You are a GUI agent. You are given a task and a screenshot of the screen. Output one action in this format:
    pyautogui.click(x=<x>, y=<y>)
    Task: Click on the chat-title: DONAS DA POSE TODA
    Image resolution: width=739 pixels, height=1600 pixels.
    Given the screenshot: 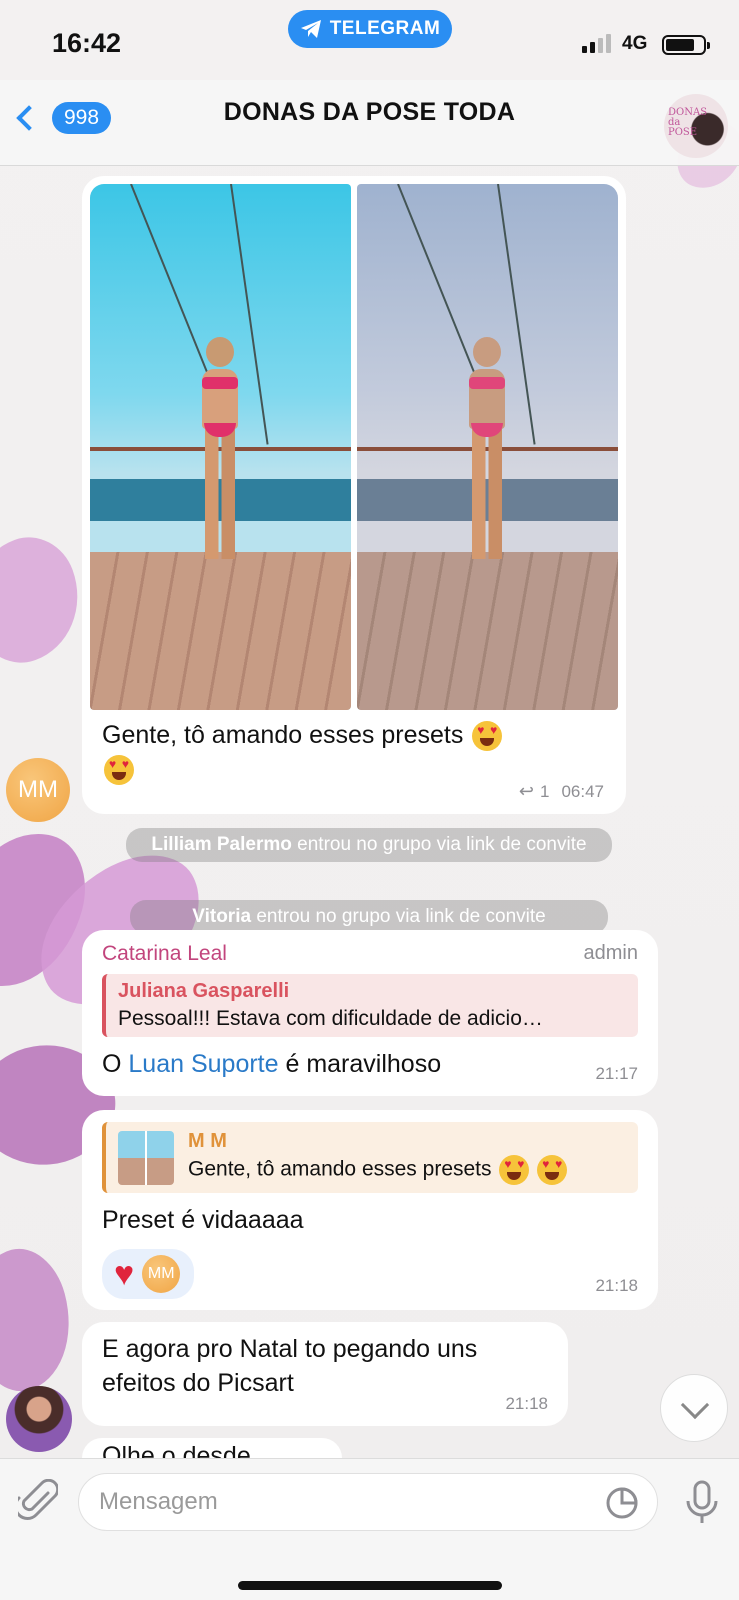 What is the action you would take?
    pyautogui.click(x=369, y=112)
    